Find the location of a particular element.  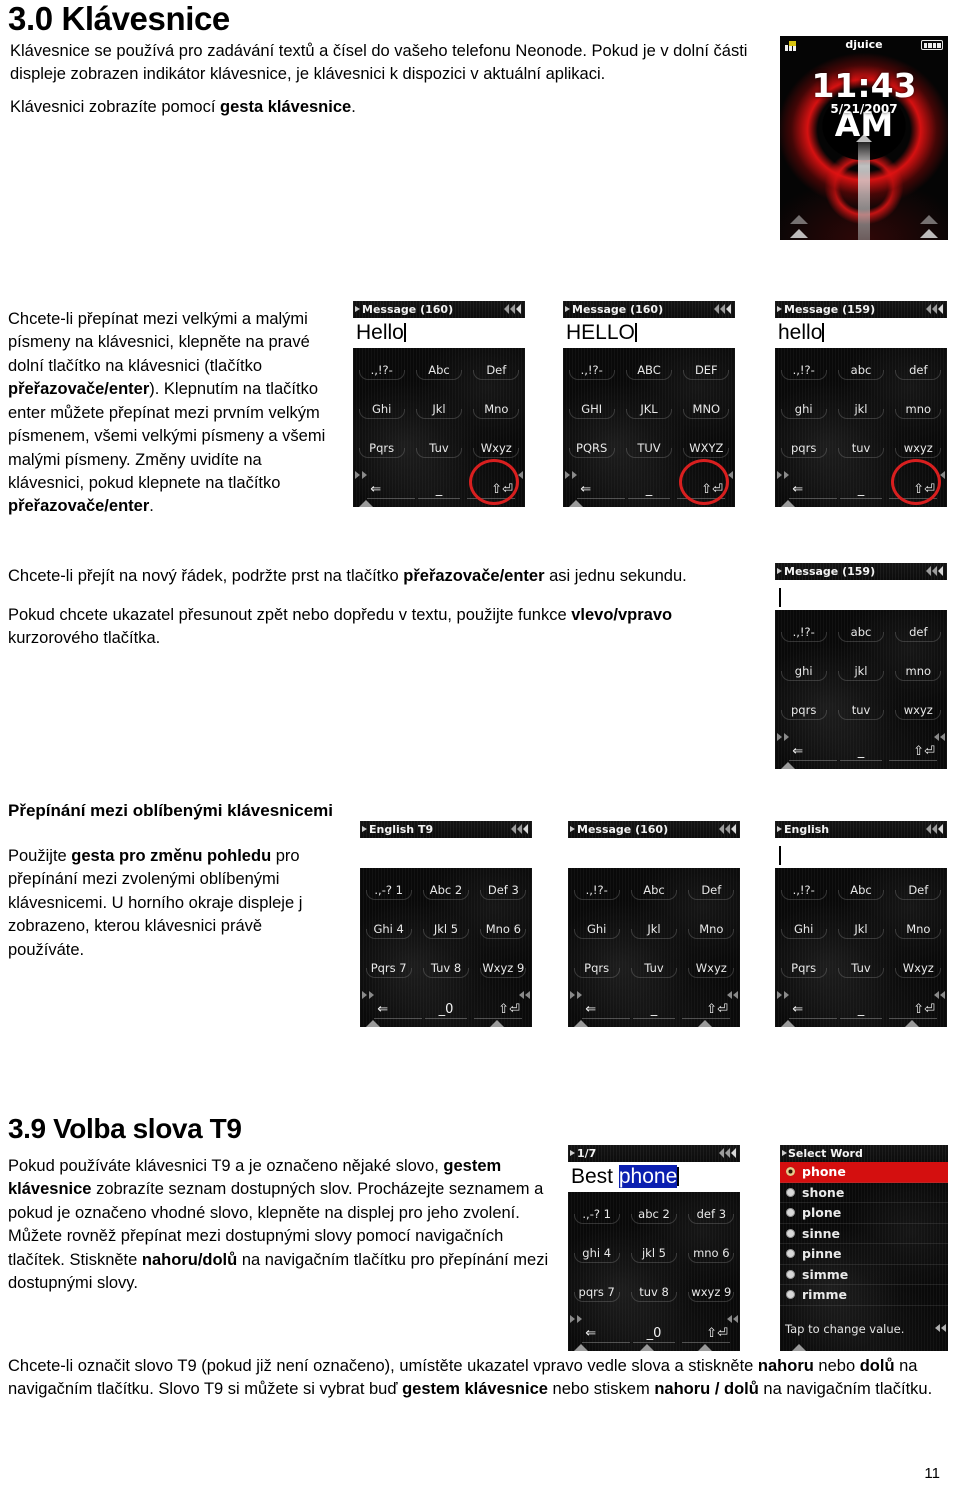

key-wxyz: WXYZ is located at coordinates (706, 448).